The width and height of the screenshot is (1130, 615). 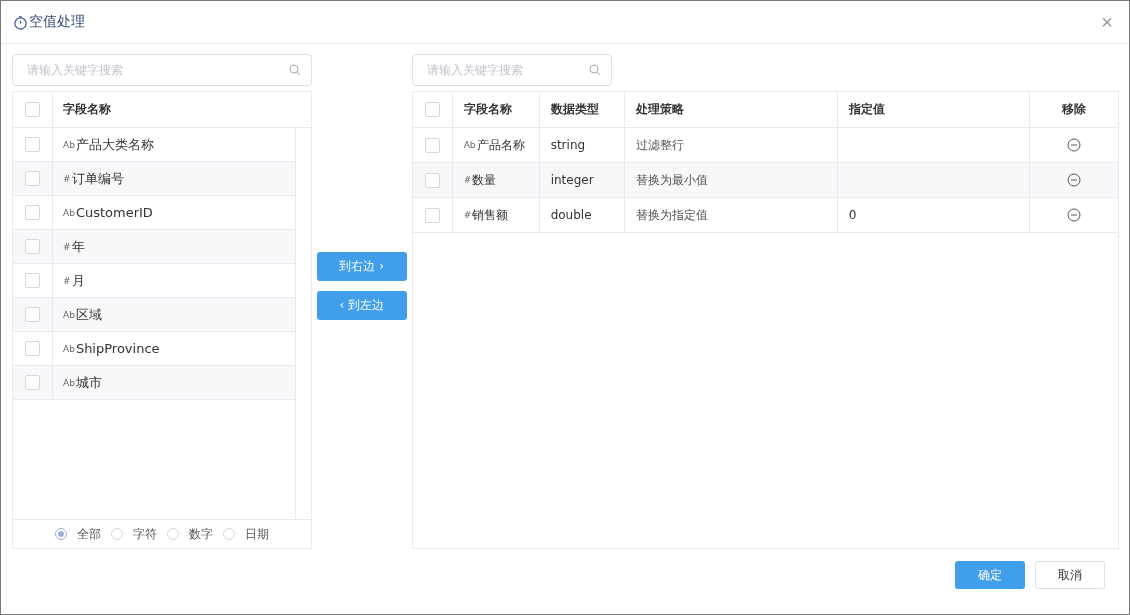 I want to click on field-row: #年, so click(x=154, y=247).